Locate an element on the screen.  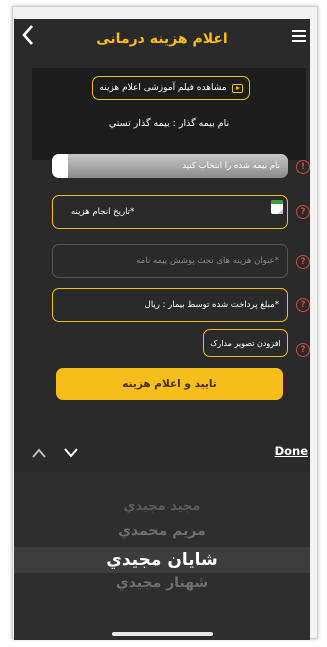
calendar-icon is located at coordinates (277, 207).